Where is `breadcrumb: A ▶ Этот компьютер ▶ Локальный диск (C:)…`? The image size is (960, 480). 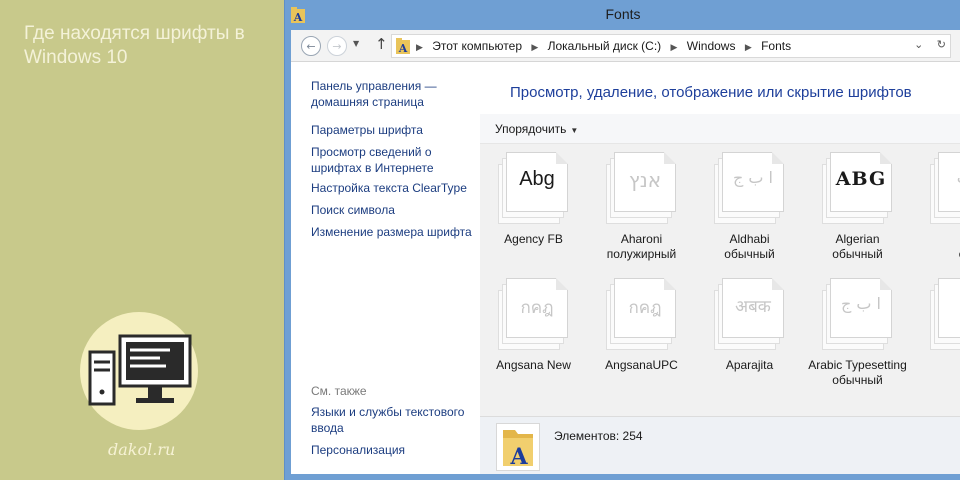 breadcrumb: A ▶ Этот компьютер ▶ Локальный диск (C:)… is located at coordinates (671, 46).